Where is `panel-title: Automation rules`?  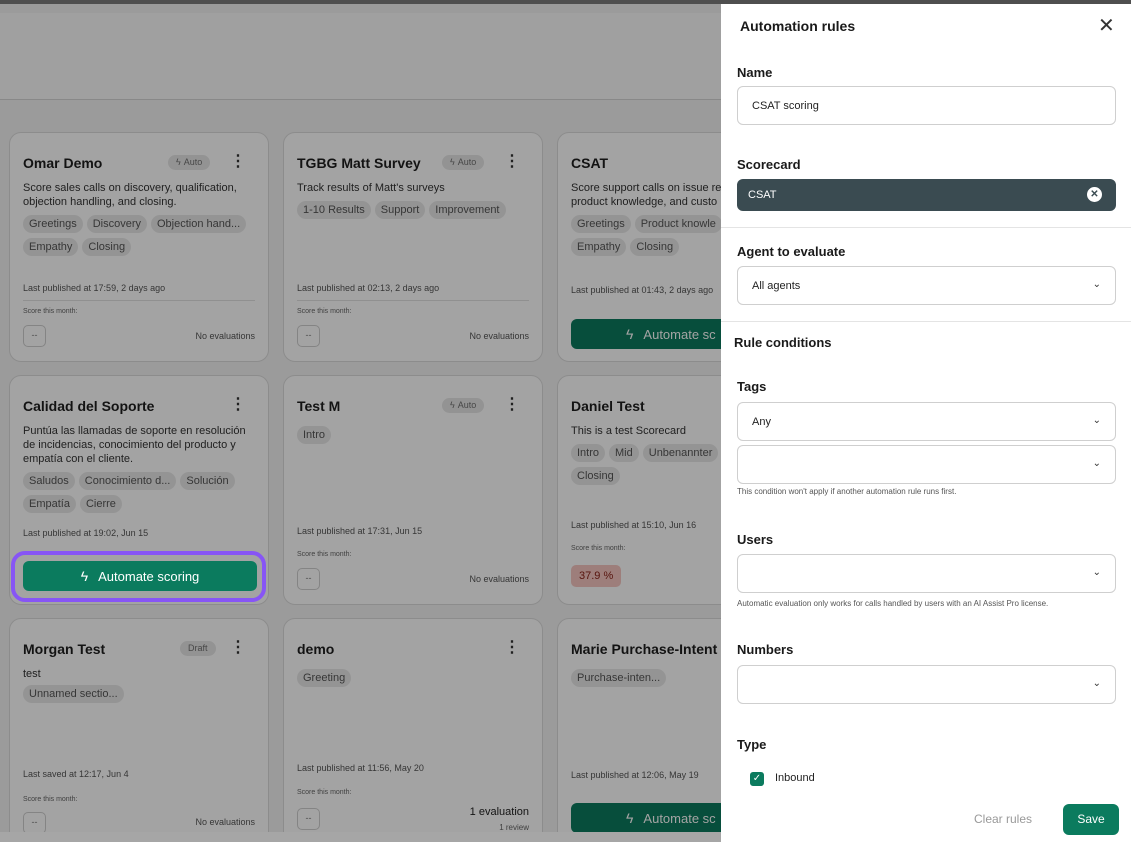 panel-title: Automation rules is located at coordinates (798, 26).